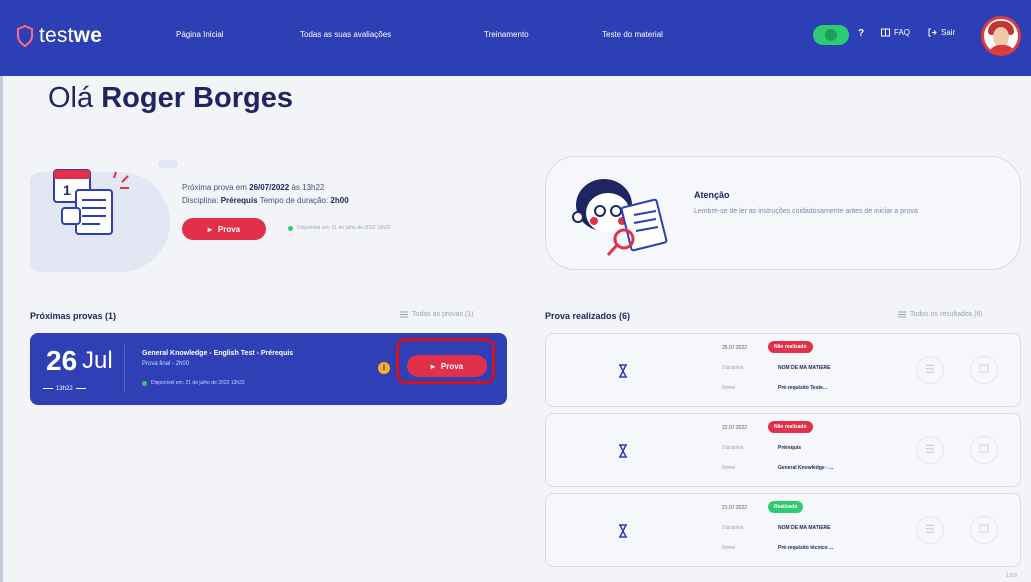  What do you see at coordinates (735, 508) in the screenshot?
I see `result-date: 21.07.2022` at bounding box center [735, 508].